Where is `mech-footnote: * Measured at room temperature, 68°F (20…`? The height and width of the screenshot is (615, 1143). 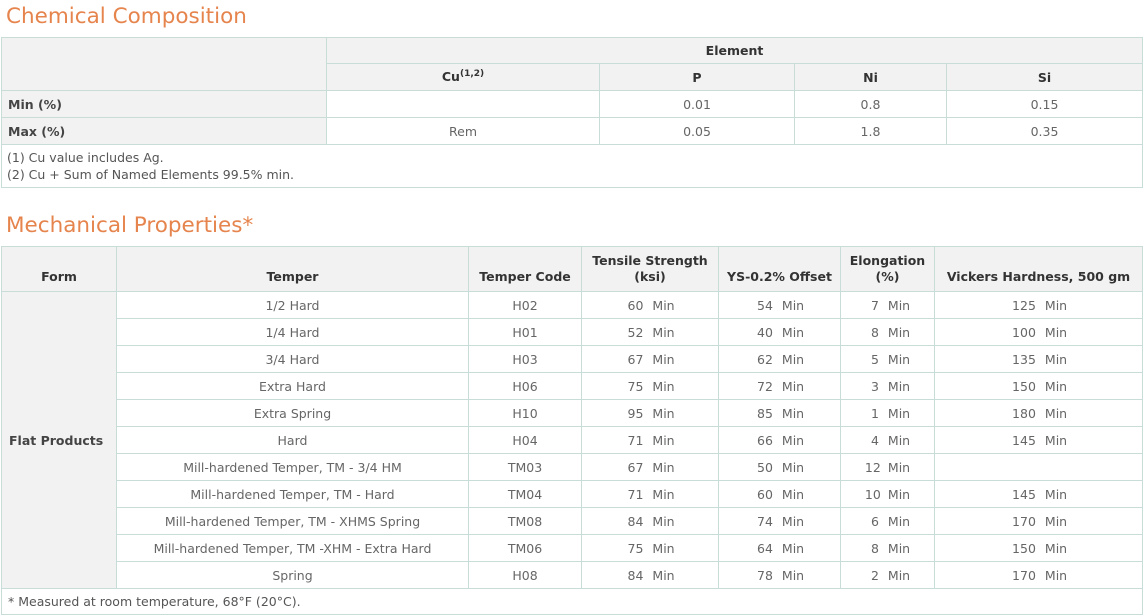
mech-footnote: * Measured at room temperature, 68°F (20… is located at coordinates (572, 601).